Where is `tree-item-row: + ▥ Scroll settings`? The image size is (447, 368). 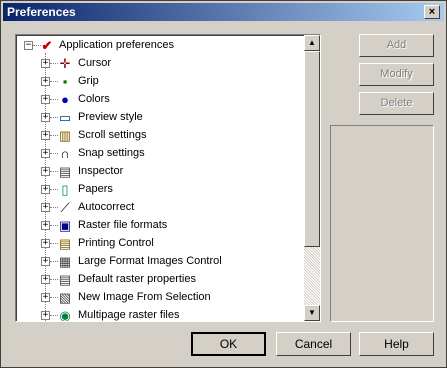
tree-item-row: + ▥ Scroll settings is located at coordinates (160, 136).